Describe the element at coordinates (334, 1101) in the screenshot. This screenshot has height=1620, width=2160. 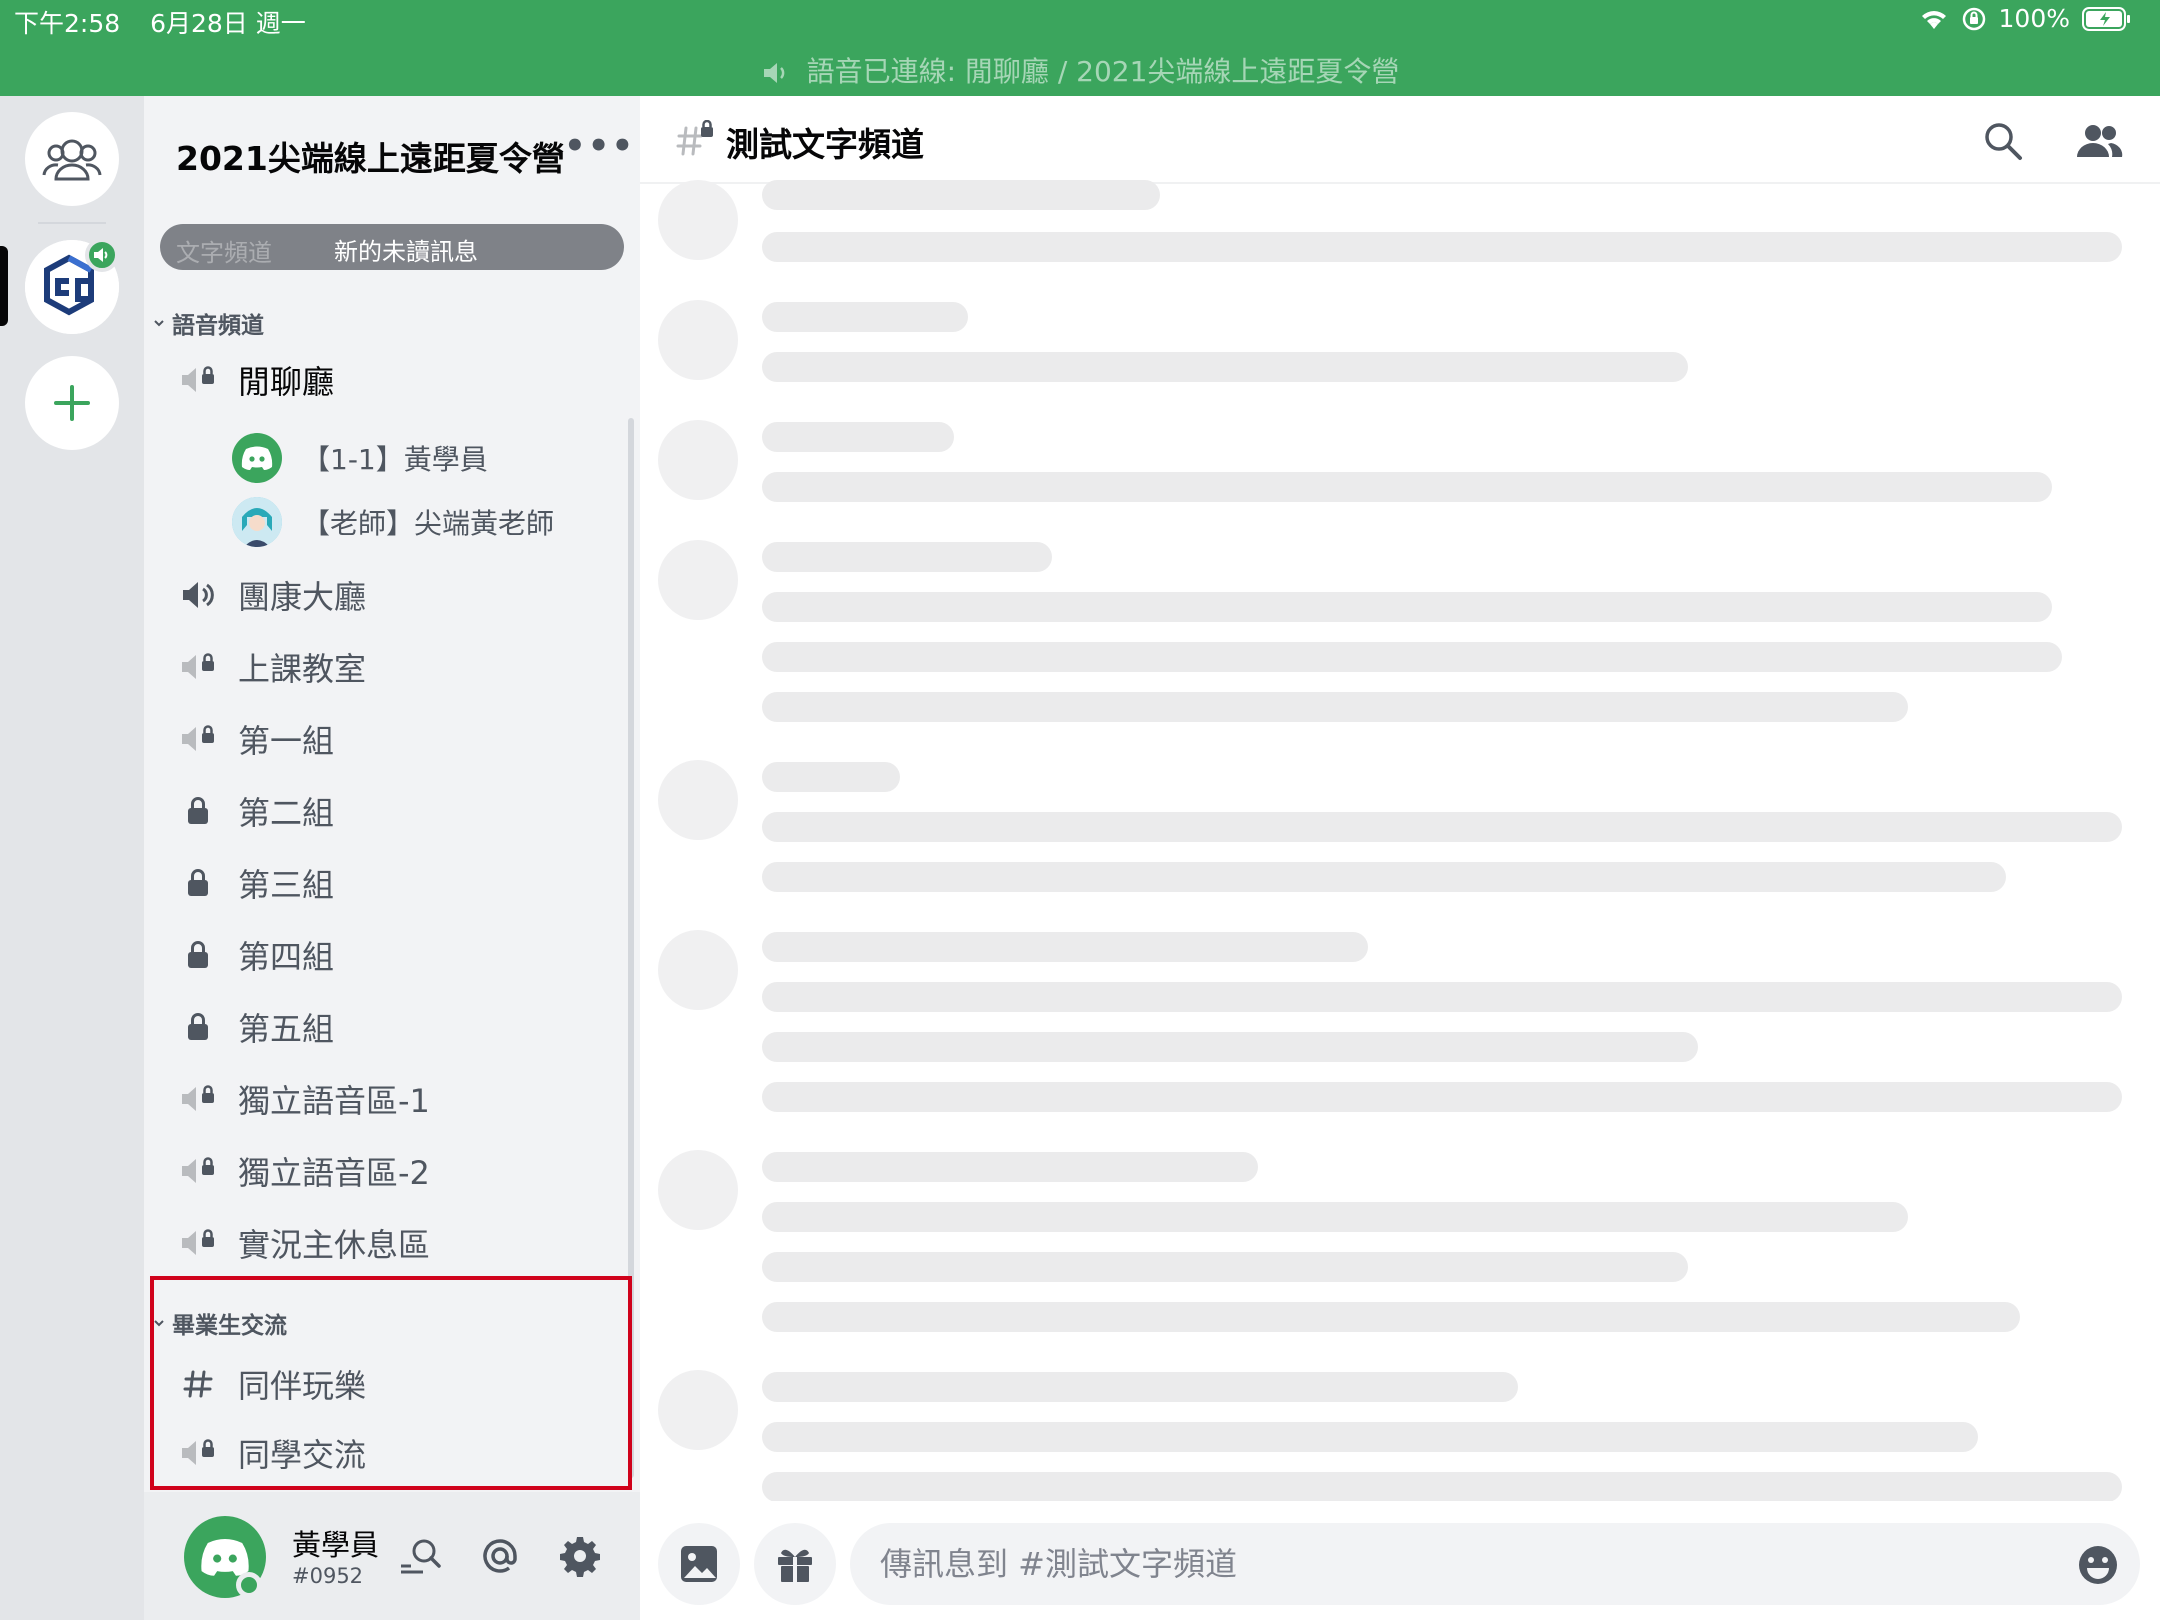
I see `channel-name: 獨立語音區-1` at that location.